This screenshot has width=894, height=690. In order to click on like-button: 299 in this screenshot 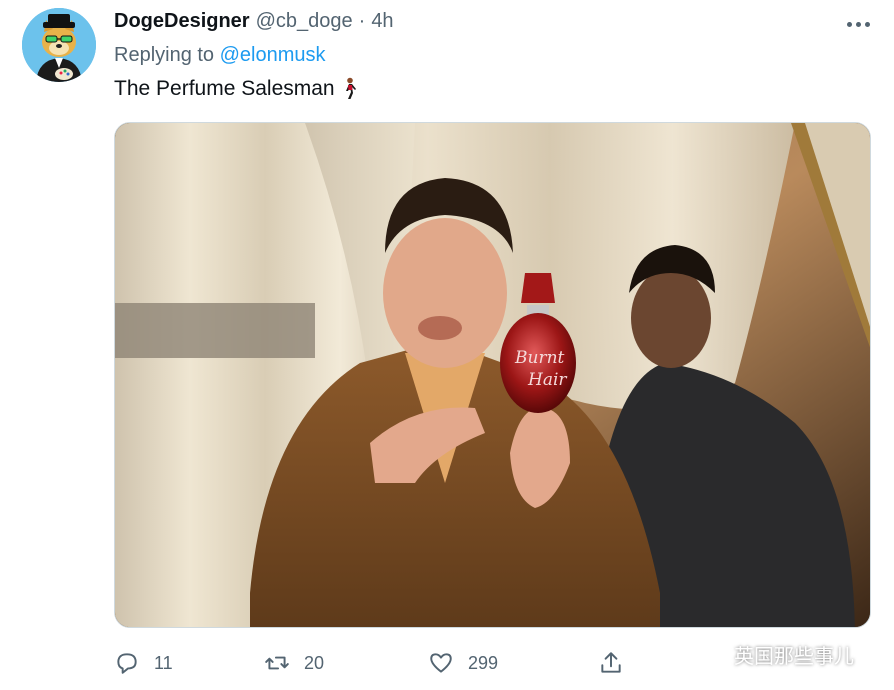, I will do `click(463, 663)`.